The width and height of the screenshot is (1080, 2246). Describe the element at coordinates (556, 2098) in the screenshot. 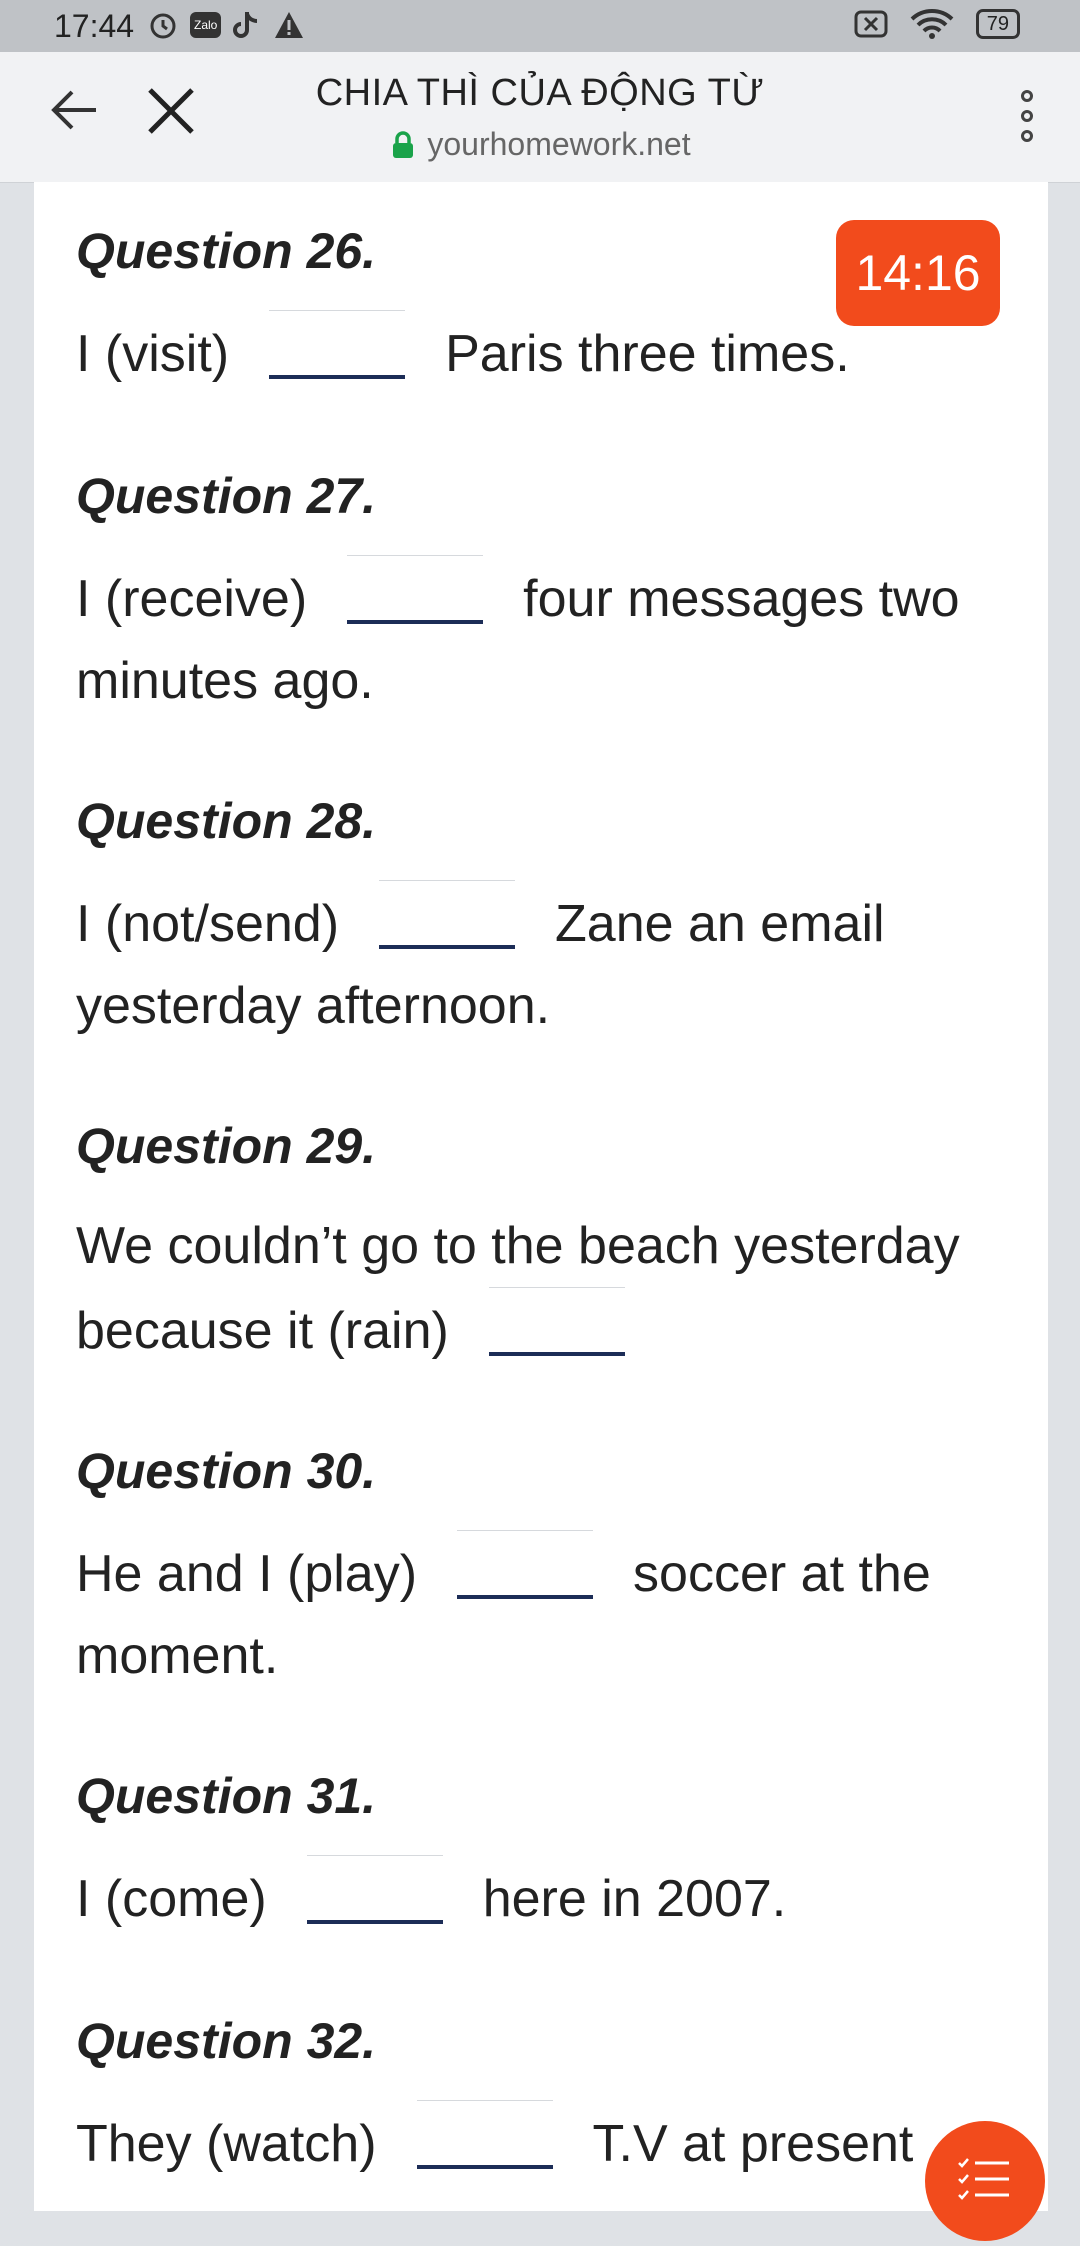

I see `question-32: Question 32. They (watch) T.V at present` at that location.